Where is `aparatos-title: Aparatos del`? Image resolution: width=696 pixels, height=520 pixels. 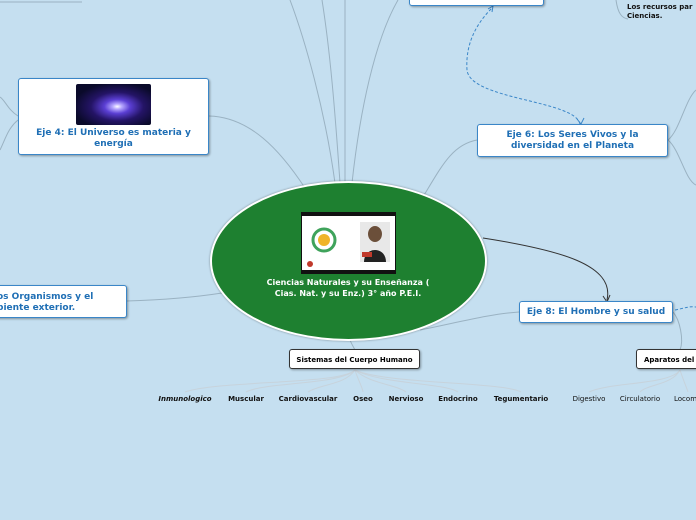 aparatos-title: Aparatos del is located at coordinates (669, 360).